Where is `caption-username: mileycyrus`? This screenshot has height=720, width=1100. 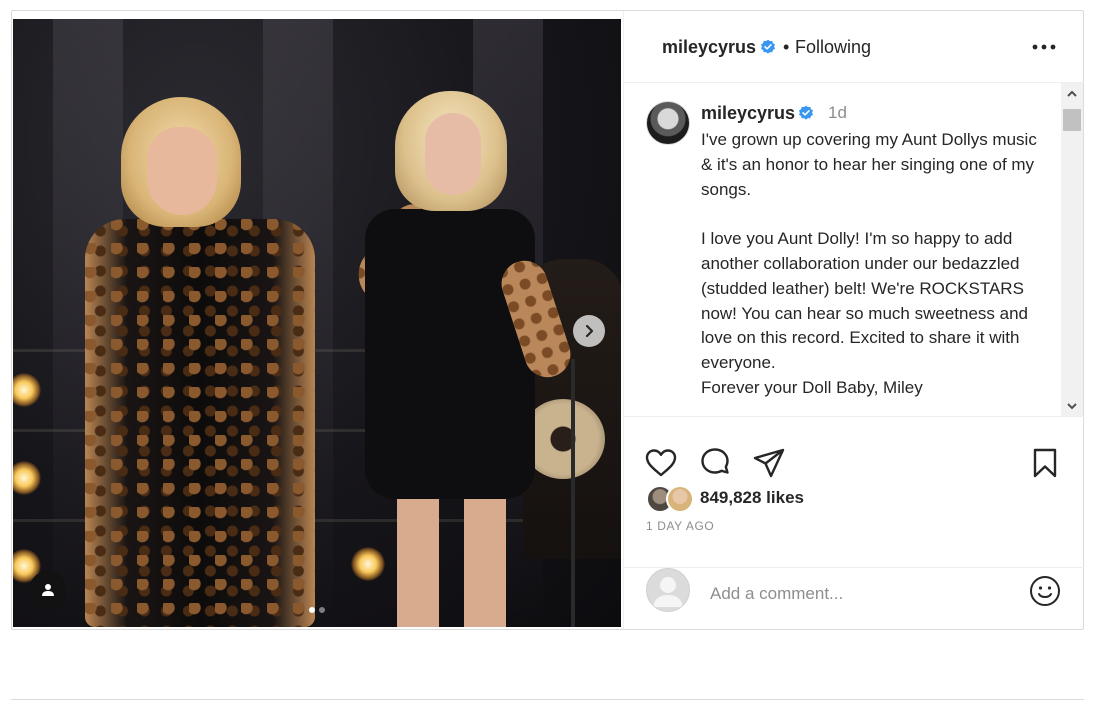
caption-username: mileycyrus is located at coordinates (748, 113).